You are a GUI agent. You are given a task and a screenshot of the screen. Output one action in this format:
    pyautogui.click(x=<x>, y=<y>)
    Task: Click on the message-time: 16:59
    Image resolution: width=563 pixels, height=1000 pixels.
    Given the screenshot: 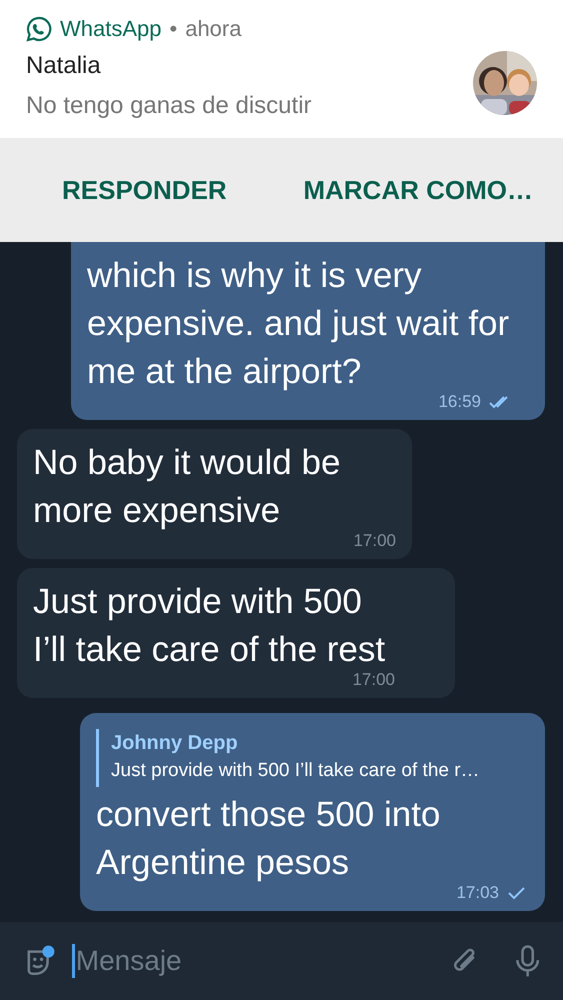 What is the action you would take?
    pyautogui.click(x=459, y=402)
    